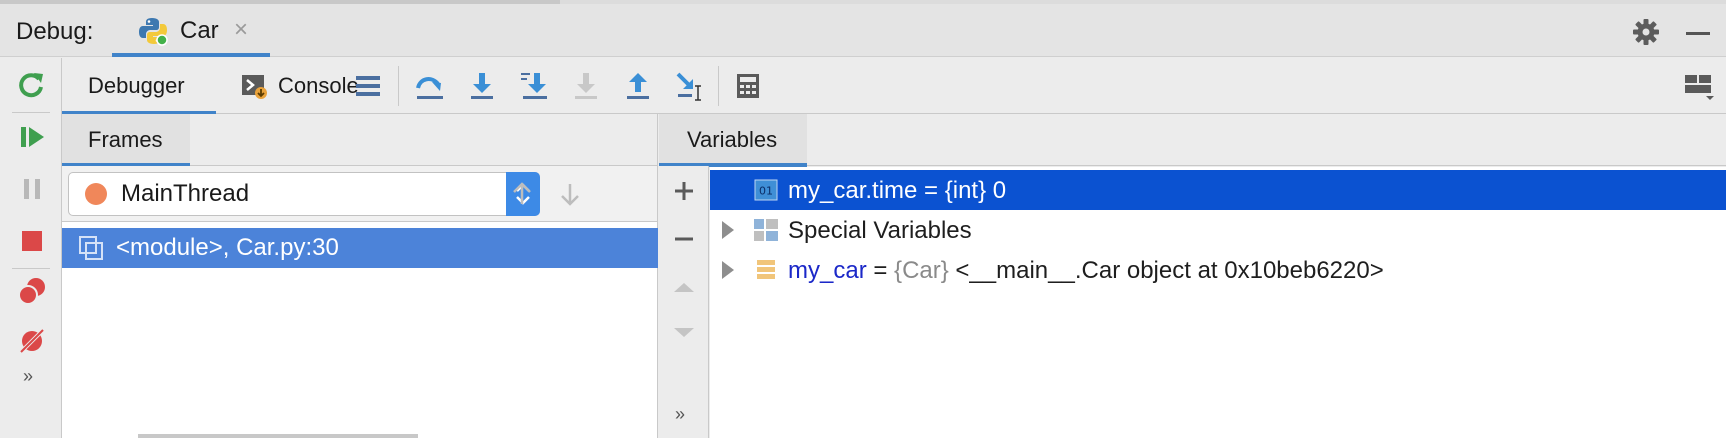 The image size is (1726, 438). Describe the element at coordinates (304, 194) in the screenshot. I see `thread-dropdown: MainThread` at that location.